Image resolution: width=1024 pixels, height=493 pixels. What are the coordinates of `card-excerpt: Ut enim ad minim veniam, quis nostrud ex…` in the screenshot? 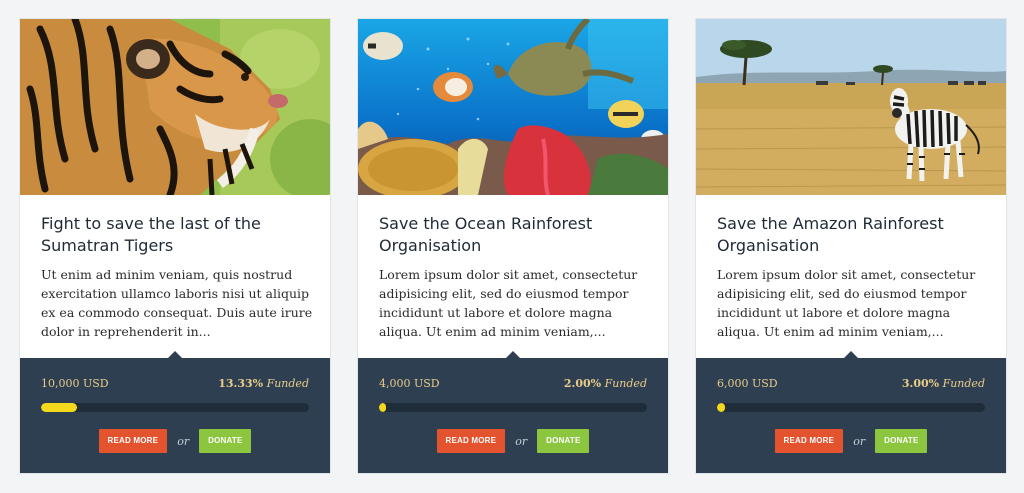 It's located at (177, 303).